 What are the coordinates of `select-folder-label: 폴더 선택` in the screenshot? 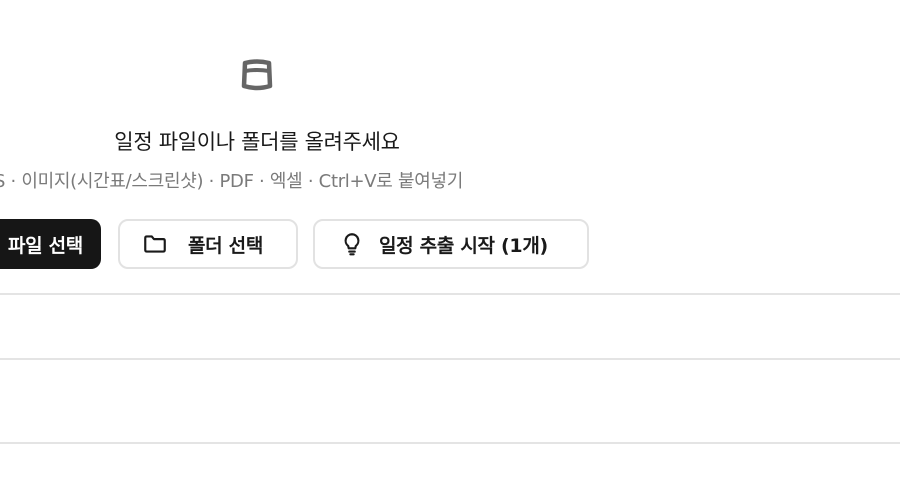 It's located at (226, 245).